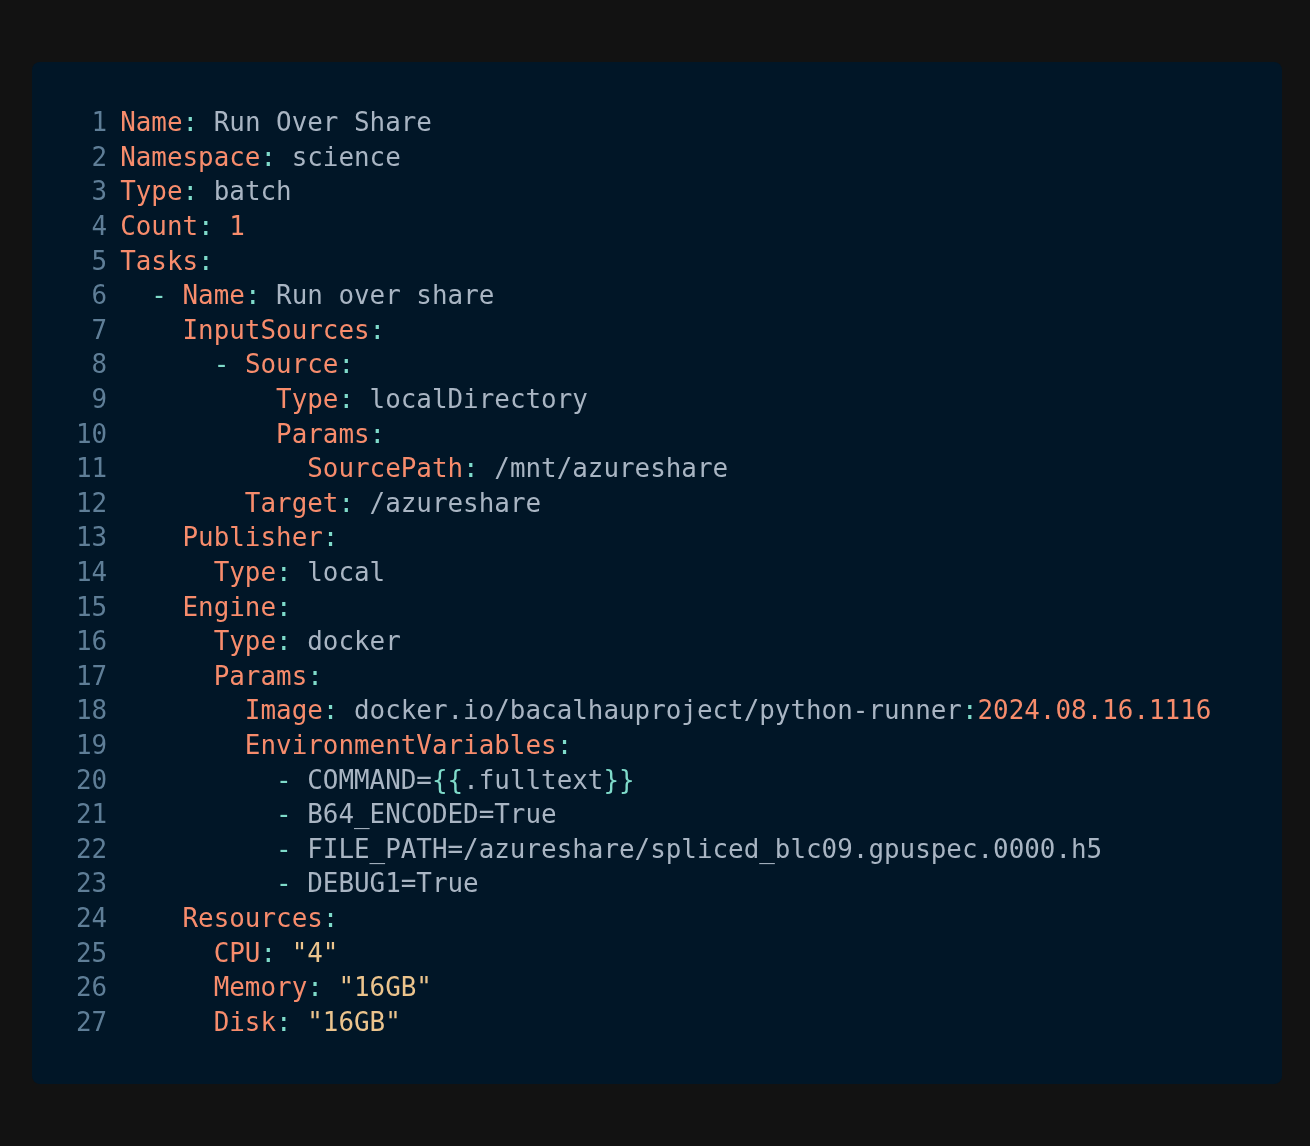 The image size is (1310, 1146). I want to click on code-line: Namespace: science, so click(260, 156).